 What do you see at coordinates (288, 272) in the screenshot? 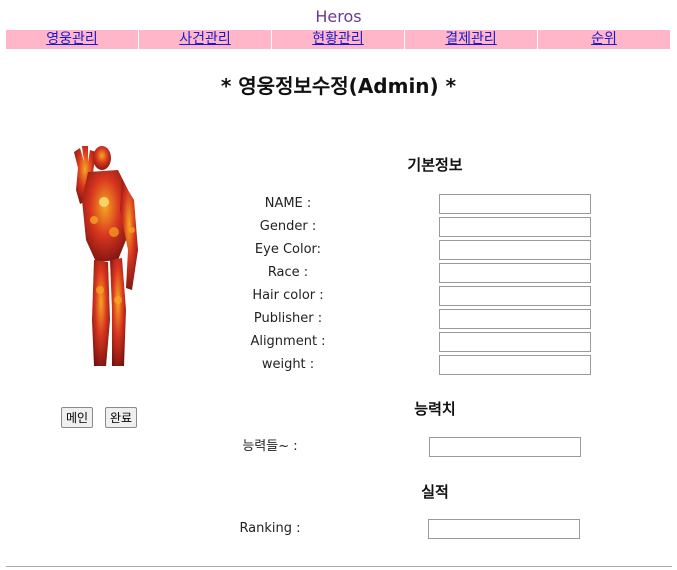
I see `race-label: Race :` at bounding box center [288, 272].